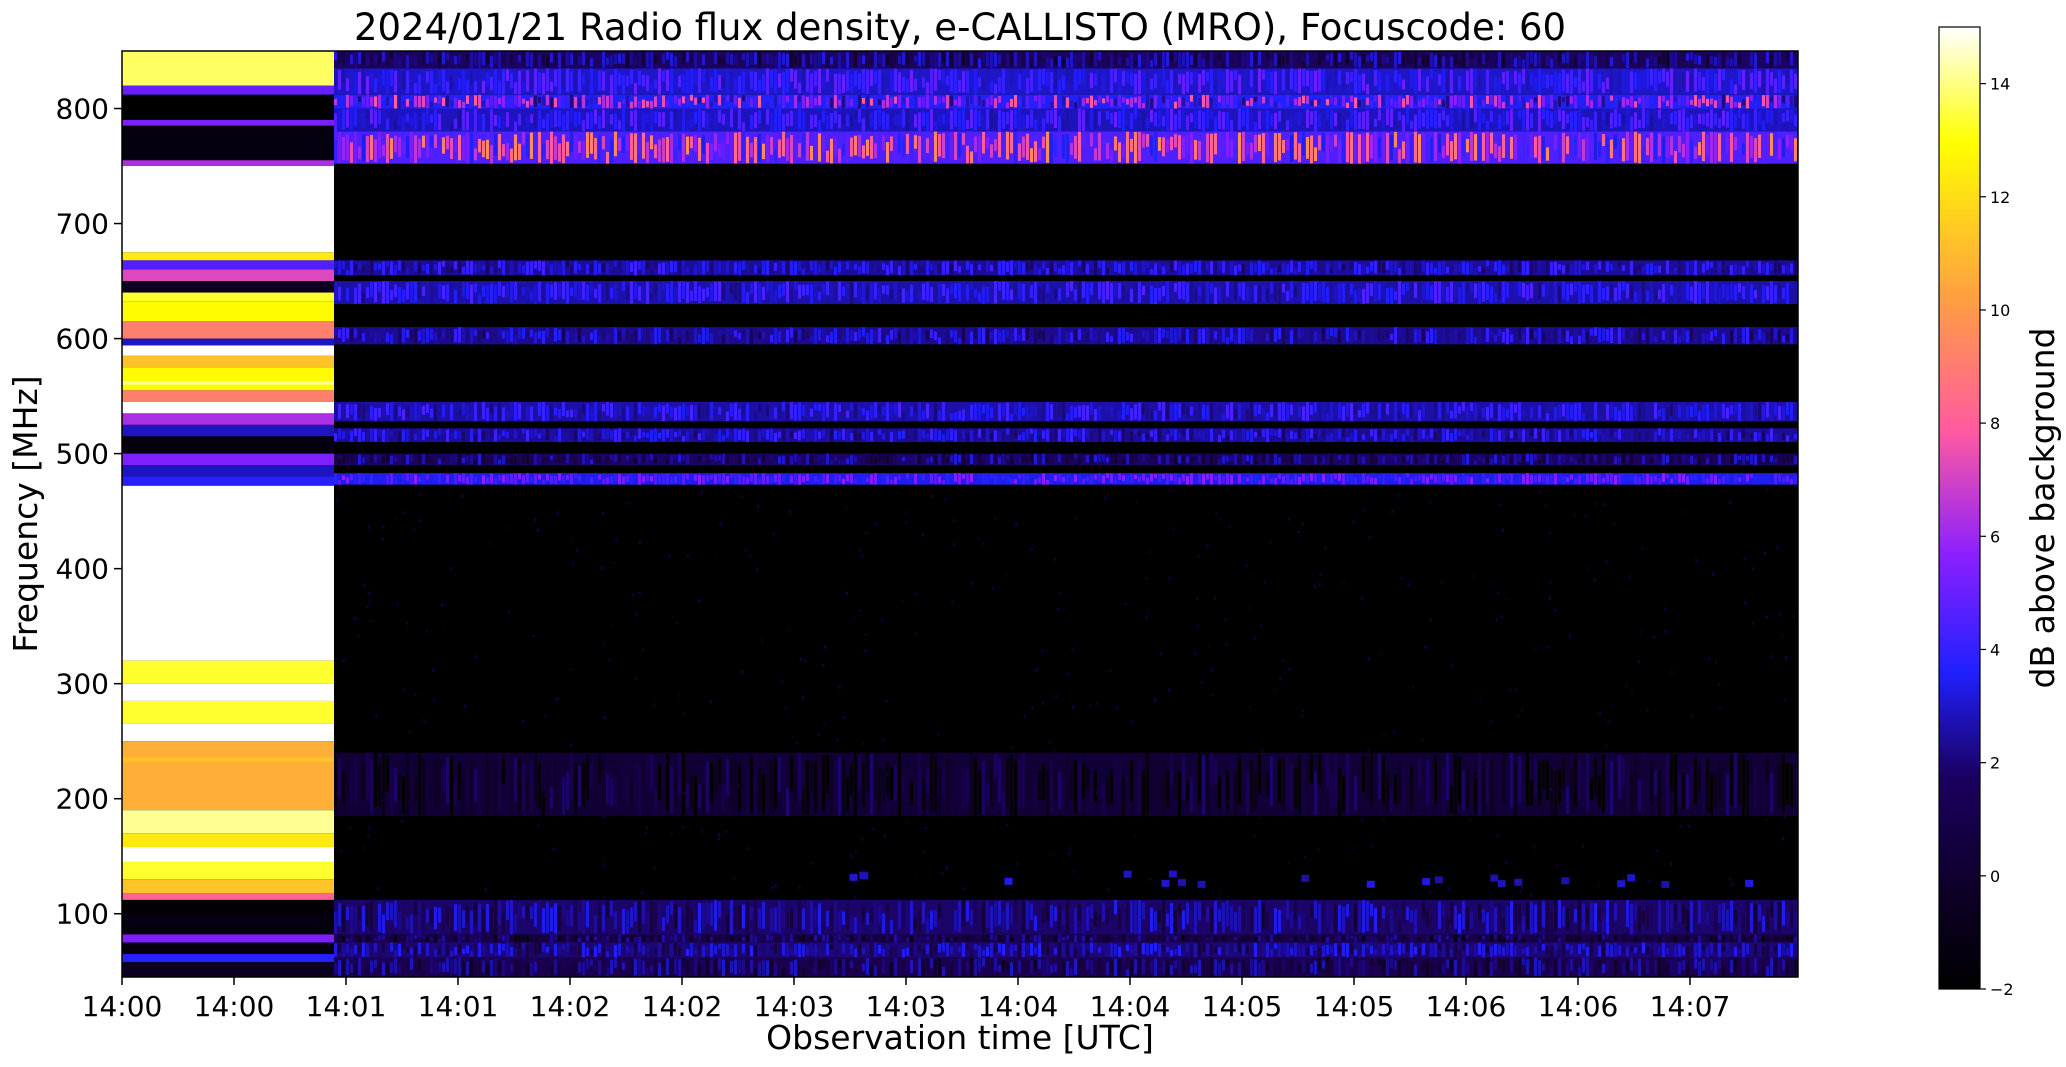  Describe the element at coordinates (1995, 763) in the screenshot. I see `colorbar-tick-label: 2` at that location.